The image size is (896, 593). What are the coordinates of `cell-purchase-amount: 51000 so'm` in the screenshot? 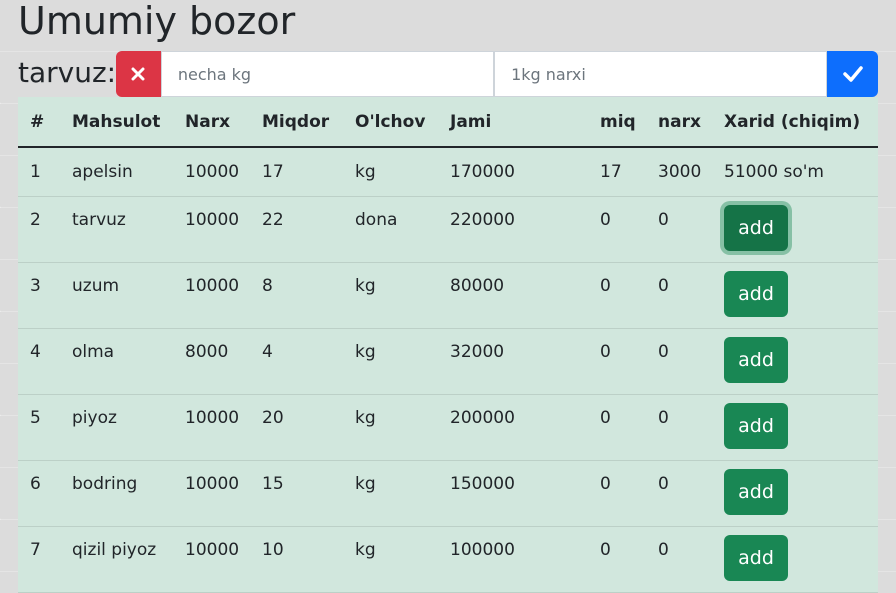 It's located at (795, 172).